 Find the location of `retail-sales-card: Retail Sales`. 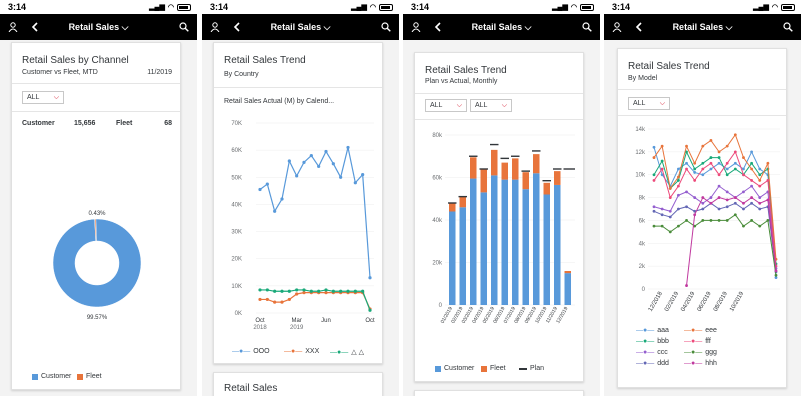

retail-sales-card: Retail Sales is located at coordinates (298, 384).